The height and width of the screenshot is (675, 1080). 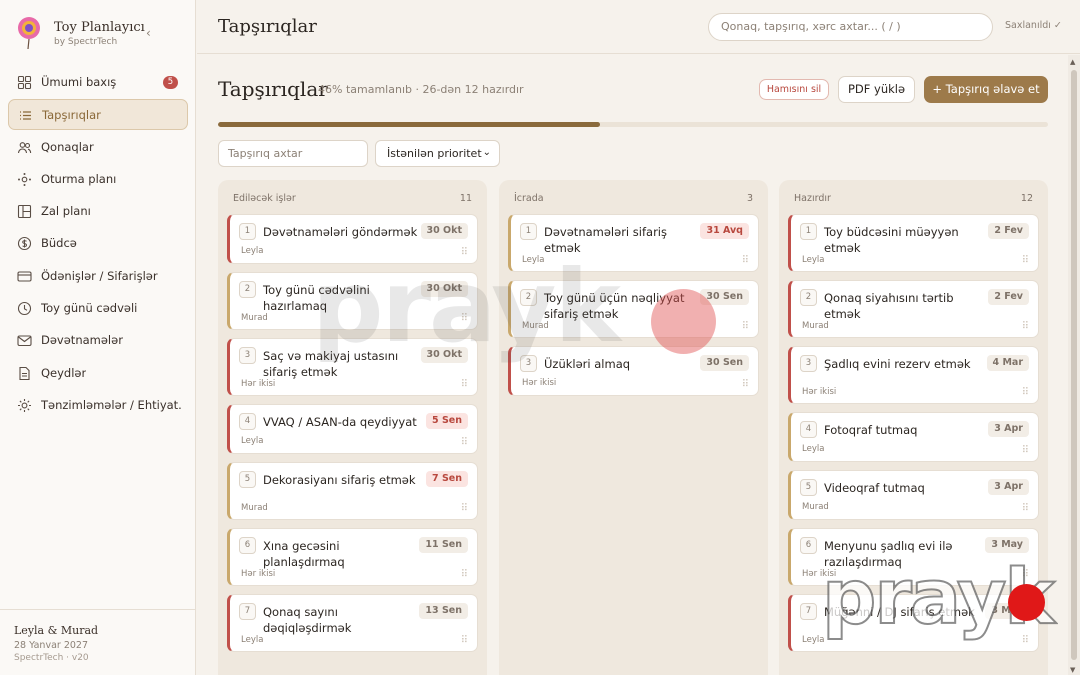 I want to click on column-title: Ediləcək işlər, so click(x=264, y=198).